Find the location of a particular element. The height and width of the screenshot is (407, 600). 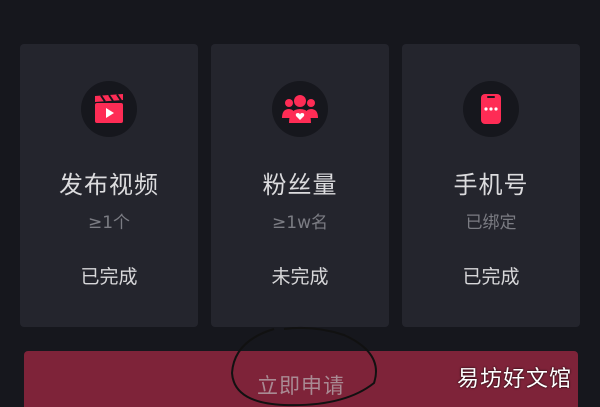

watermark: 易坊好文馆 is located at coordinates (514, 379).